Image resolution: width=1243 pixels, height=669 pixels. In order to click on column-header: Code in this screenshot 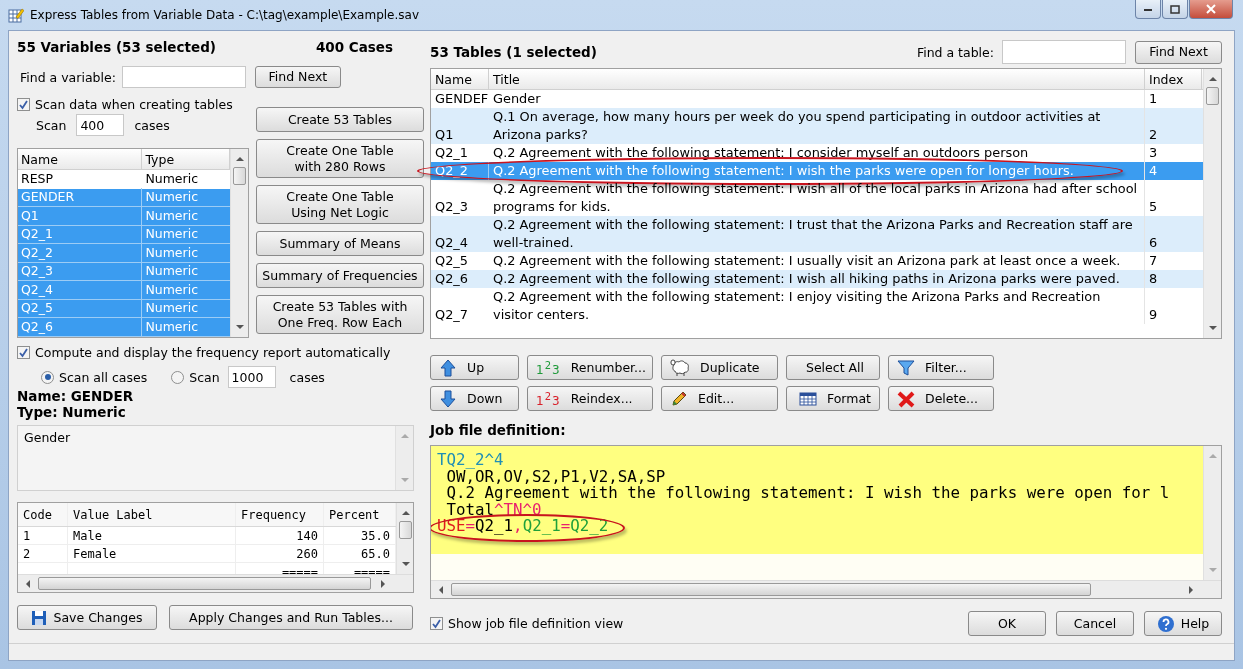, I will do `click(43, 514)`.